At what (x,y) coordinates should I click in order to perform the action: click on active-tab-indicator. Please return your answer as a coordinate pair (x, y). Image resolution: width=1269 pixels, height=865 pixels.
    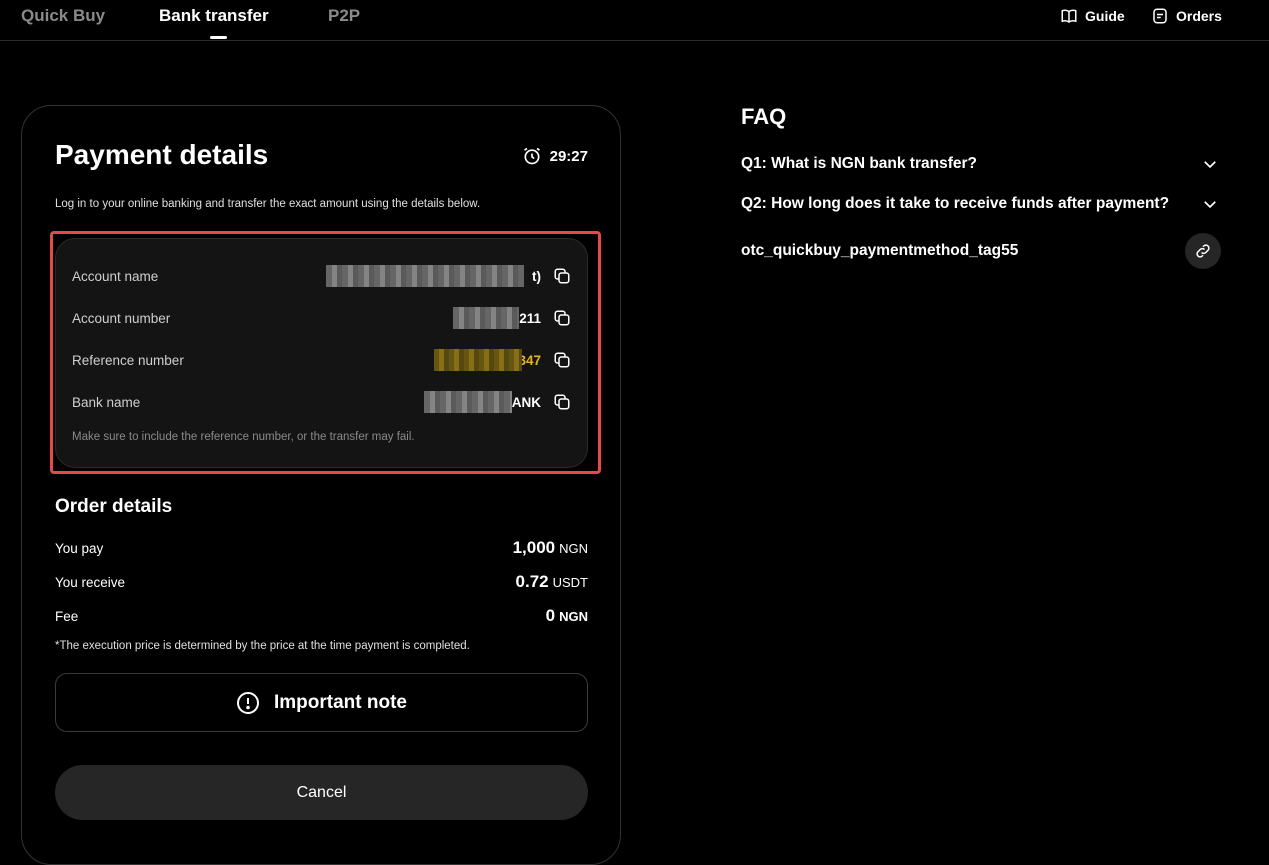
    Looking at the image, I should click on (218, 37).